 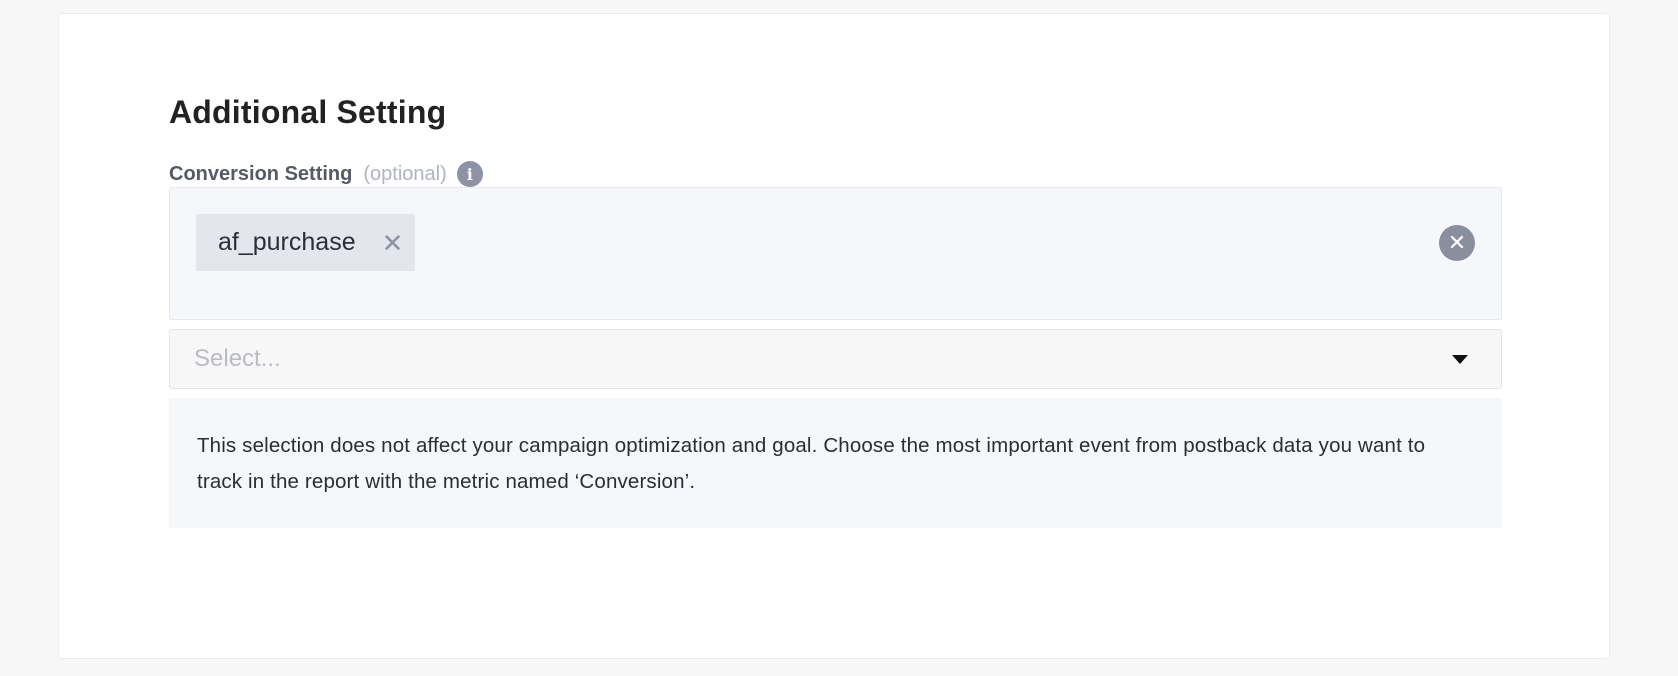 I want to click on close-icon: ✕, so click(x=393, y=243).